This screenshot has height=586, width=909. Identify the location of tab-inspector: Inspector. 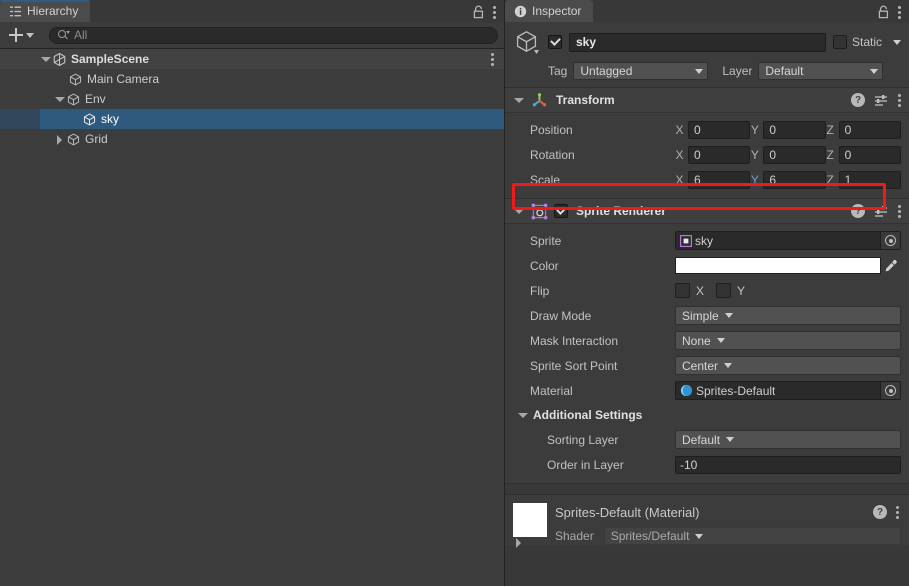
(549, 11).